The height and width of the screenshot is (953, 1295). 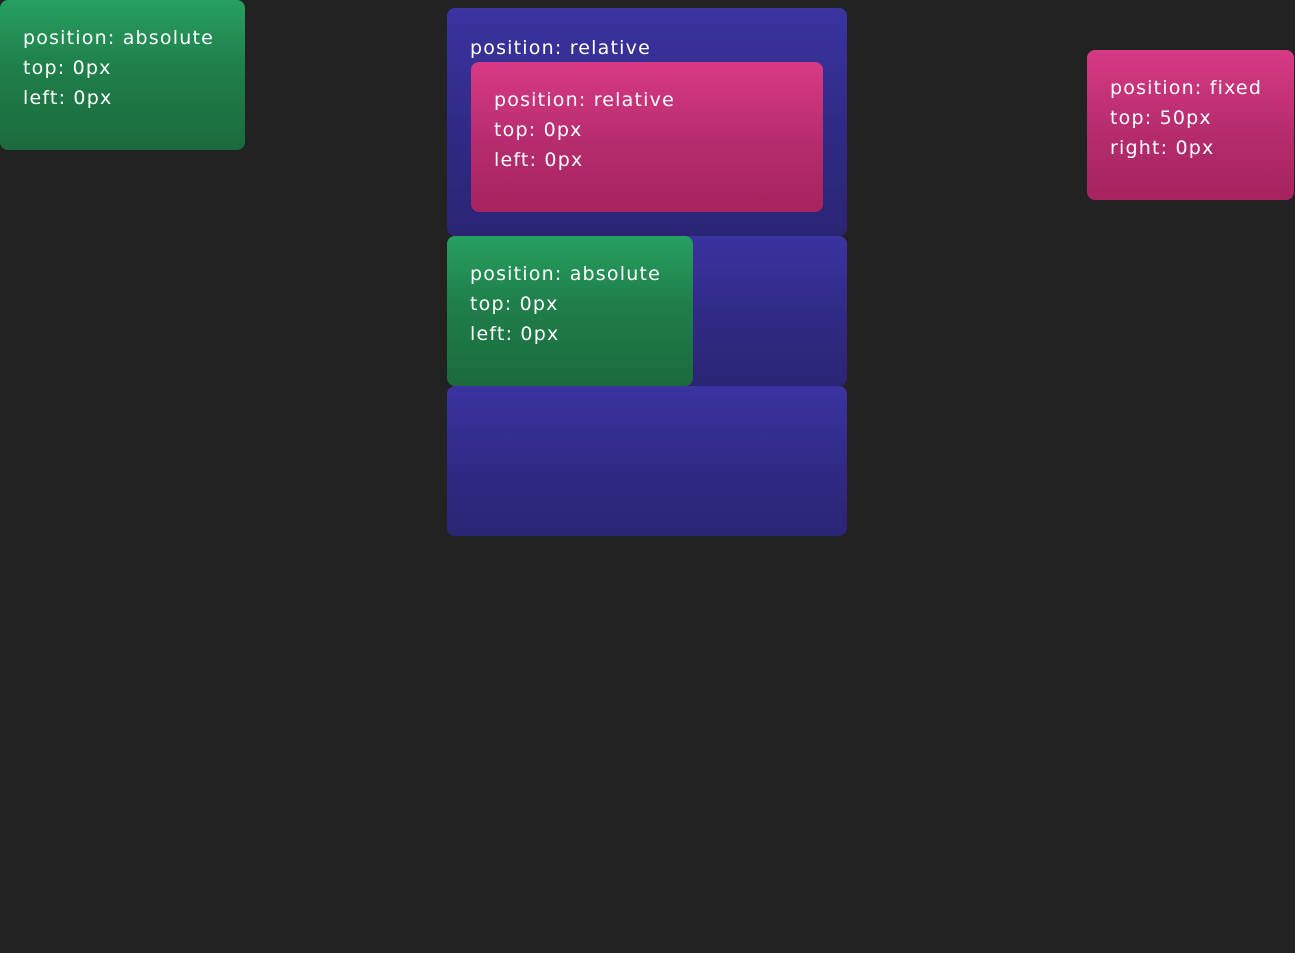 I want to click on relative-inner-top: top: 0px, so click(x=538, y=130).